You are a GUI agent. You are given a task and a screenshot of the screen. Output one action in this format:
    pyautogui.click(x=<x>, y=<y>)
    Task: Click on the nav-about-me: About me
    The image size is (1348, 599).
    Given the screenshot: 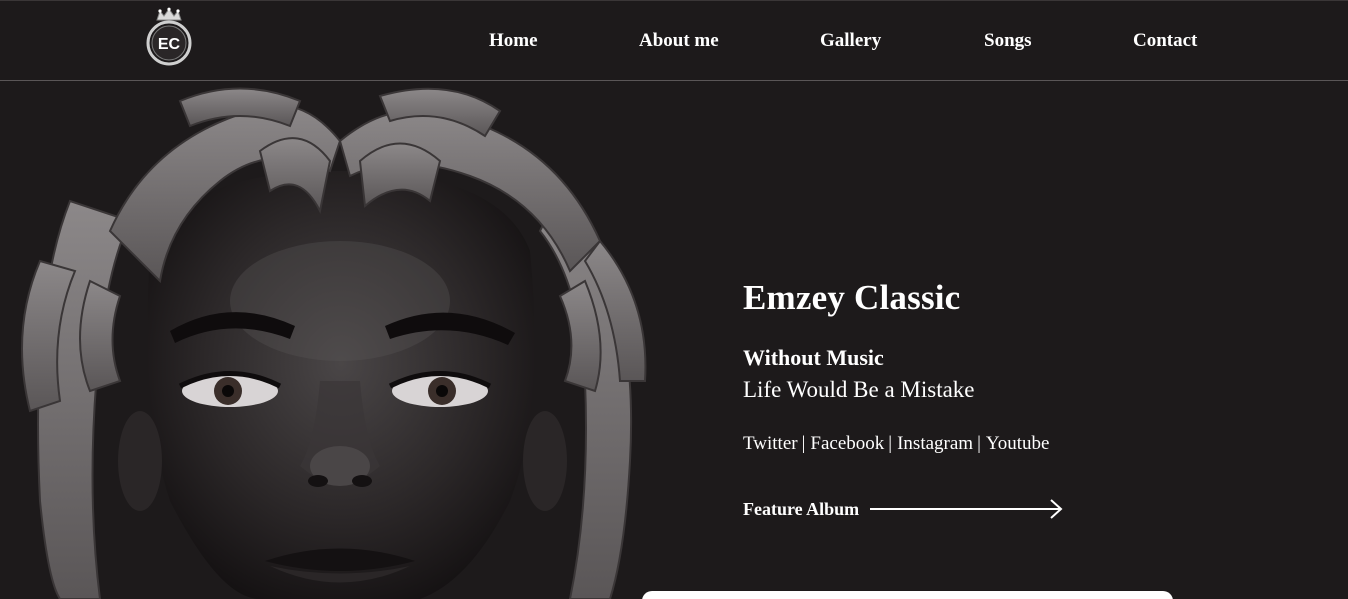 What is the action you would take?
    pyautogui.click(x=679, y=41)
    